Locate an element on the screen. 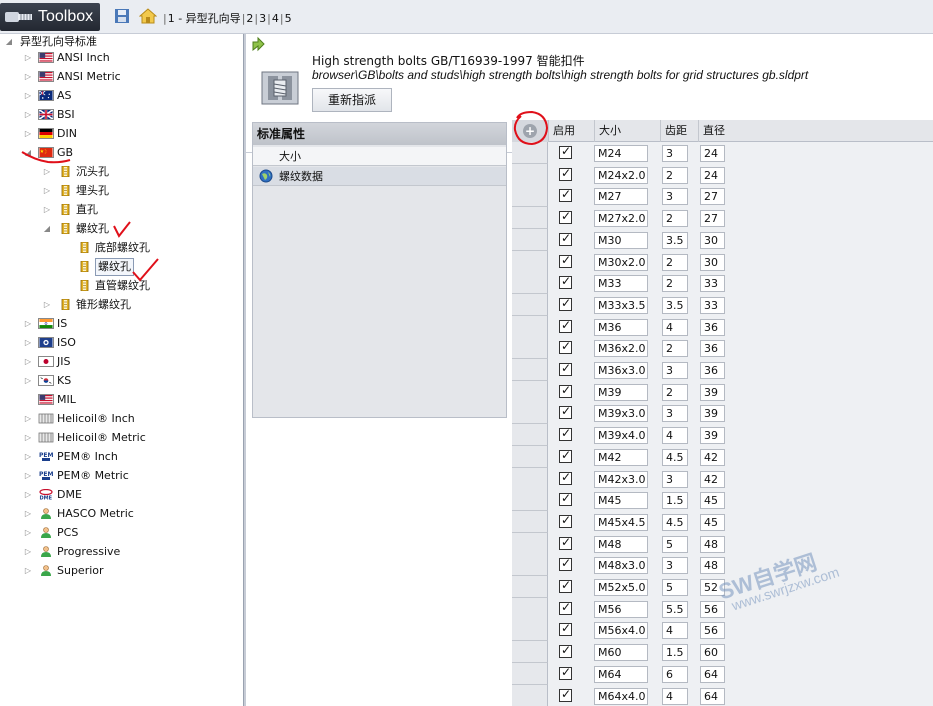  tree-item: ▷ IS is located at coordinates (120, 324).